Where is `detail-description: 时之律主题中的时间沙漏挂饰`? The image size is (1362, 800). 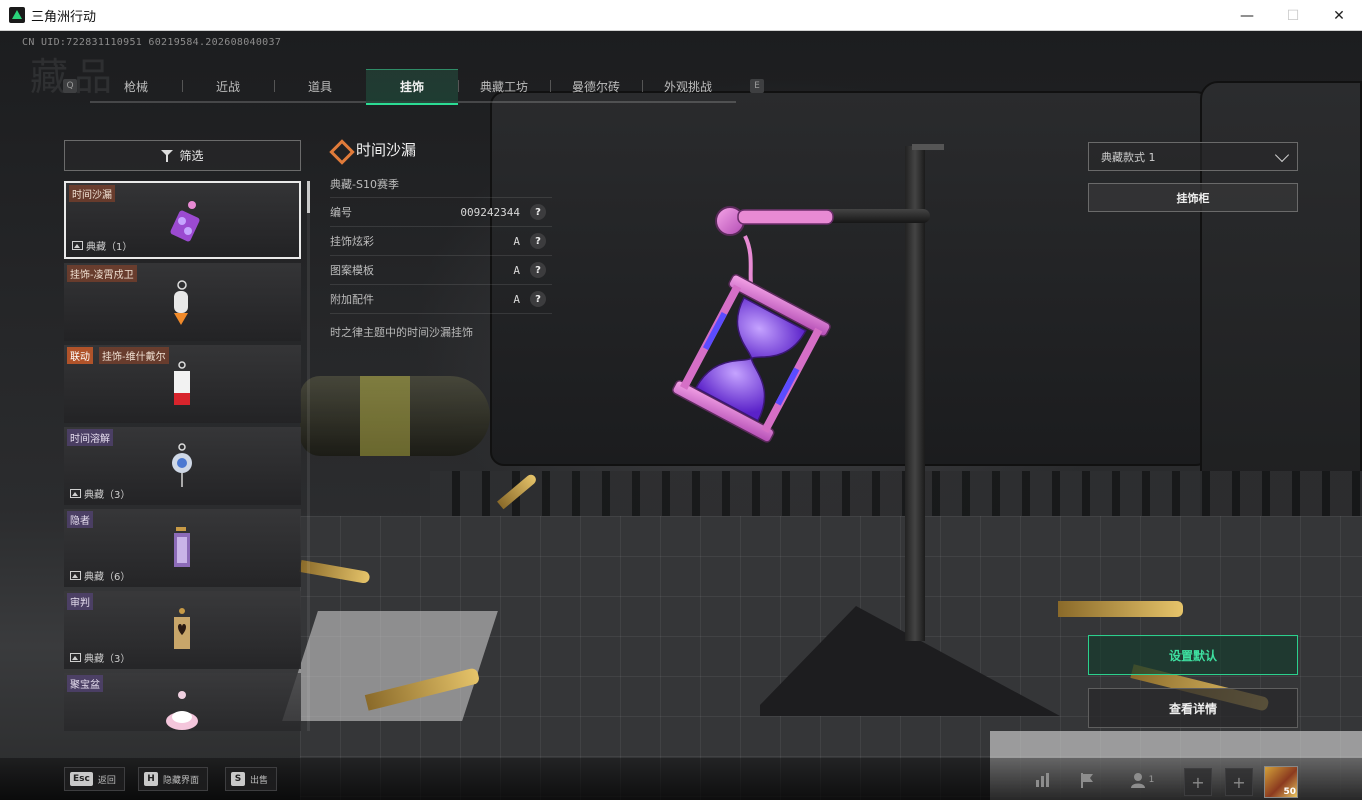 detail-description: 时之律主题中的时间沙漏挂饰 is located at coordinates (401, 332).